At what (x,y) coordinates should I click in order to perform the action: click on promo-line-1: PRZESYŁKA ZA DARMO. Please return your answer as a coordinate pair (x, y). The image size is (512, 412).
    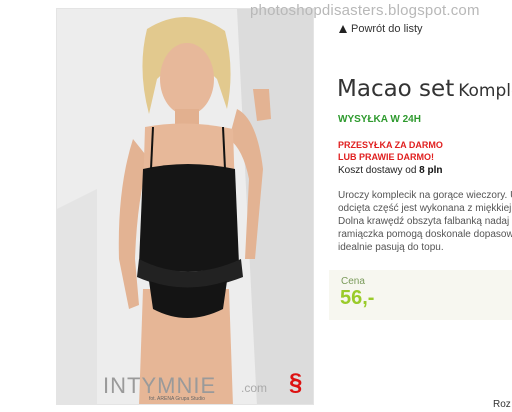
    Looking at the image, I should click on (390, 145).